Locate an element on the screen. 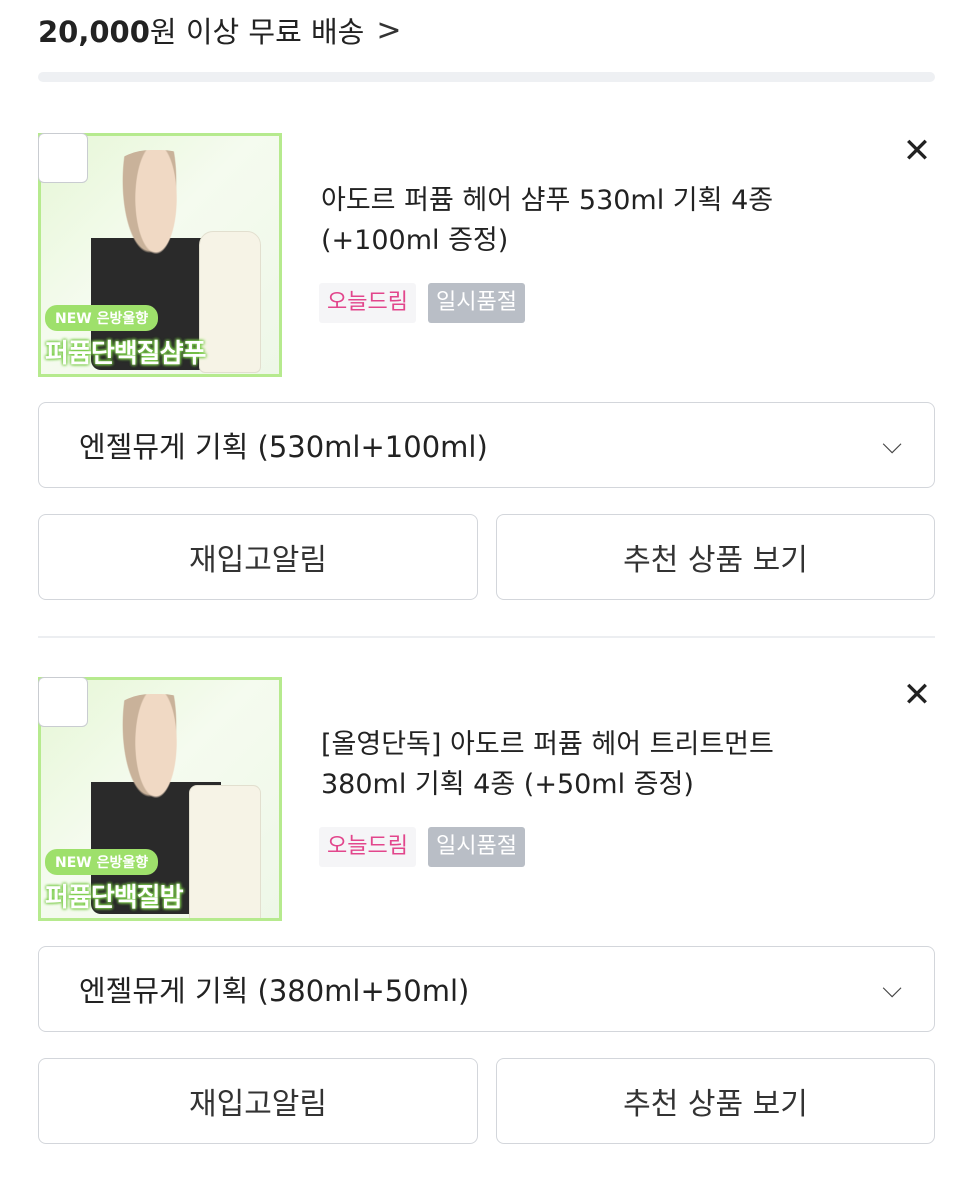  shipping-threshold: 20,000원 이상 무료 배송 is located at coordinates (201, 30).